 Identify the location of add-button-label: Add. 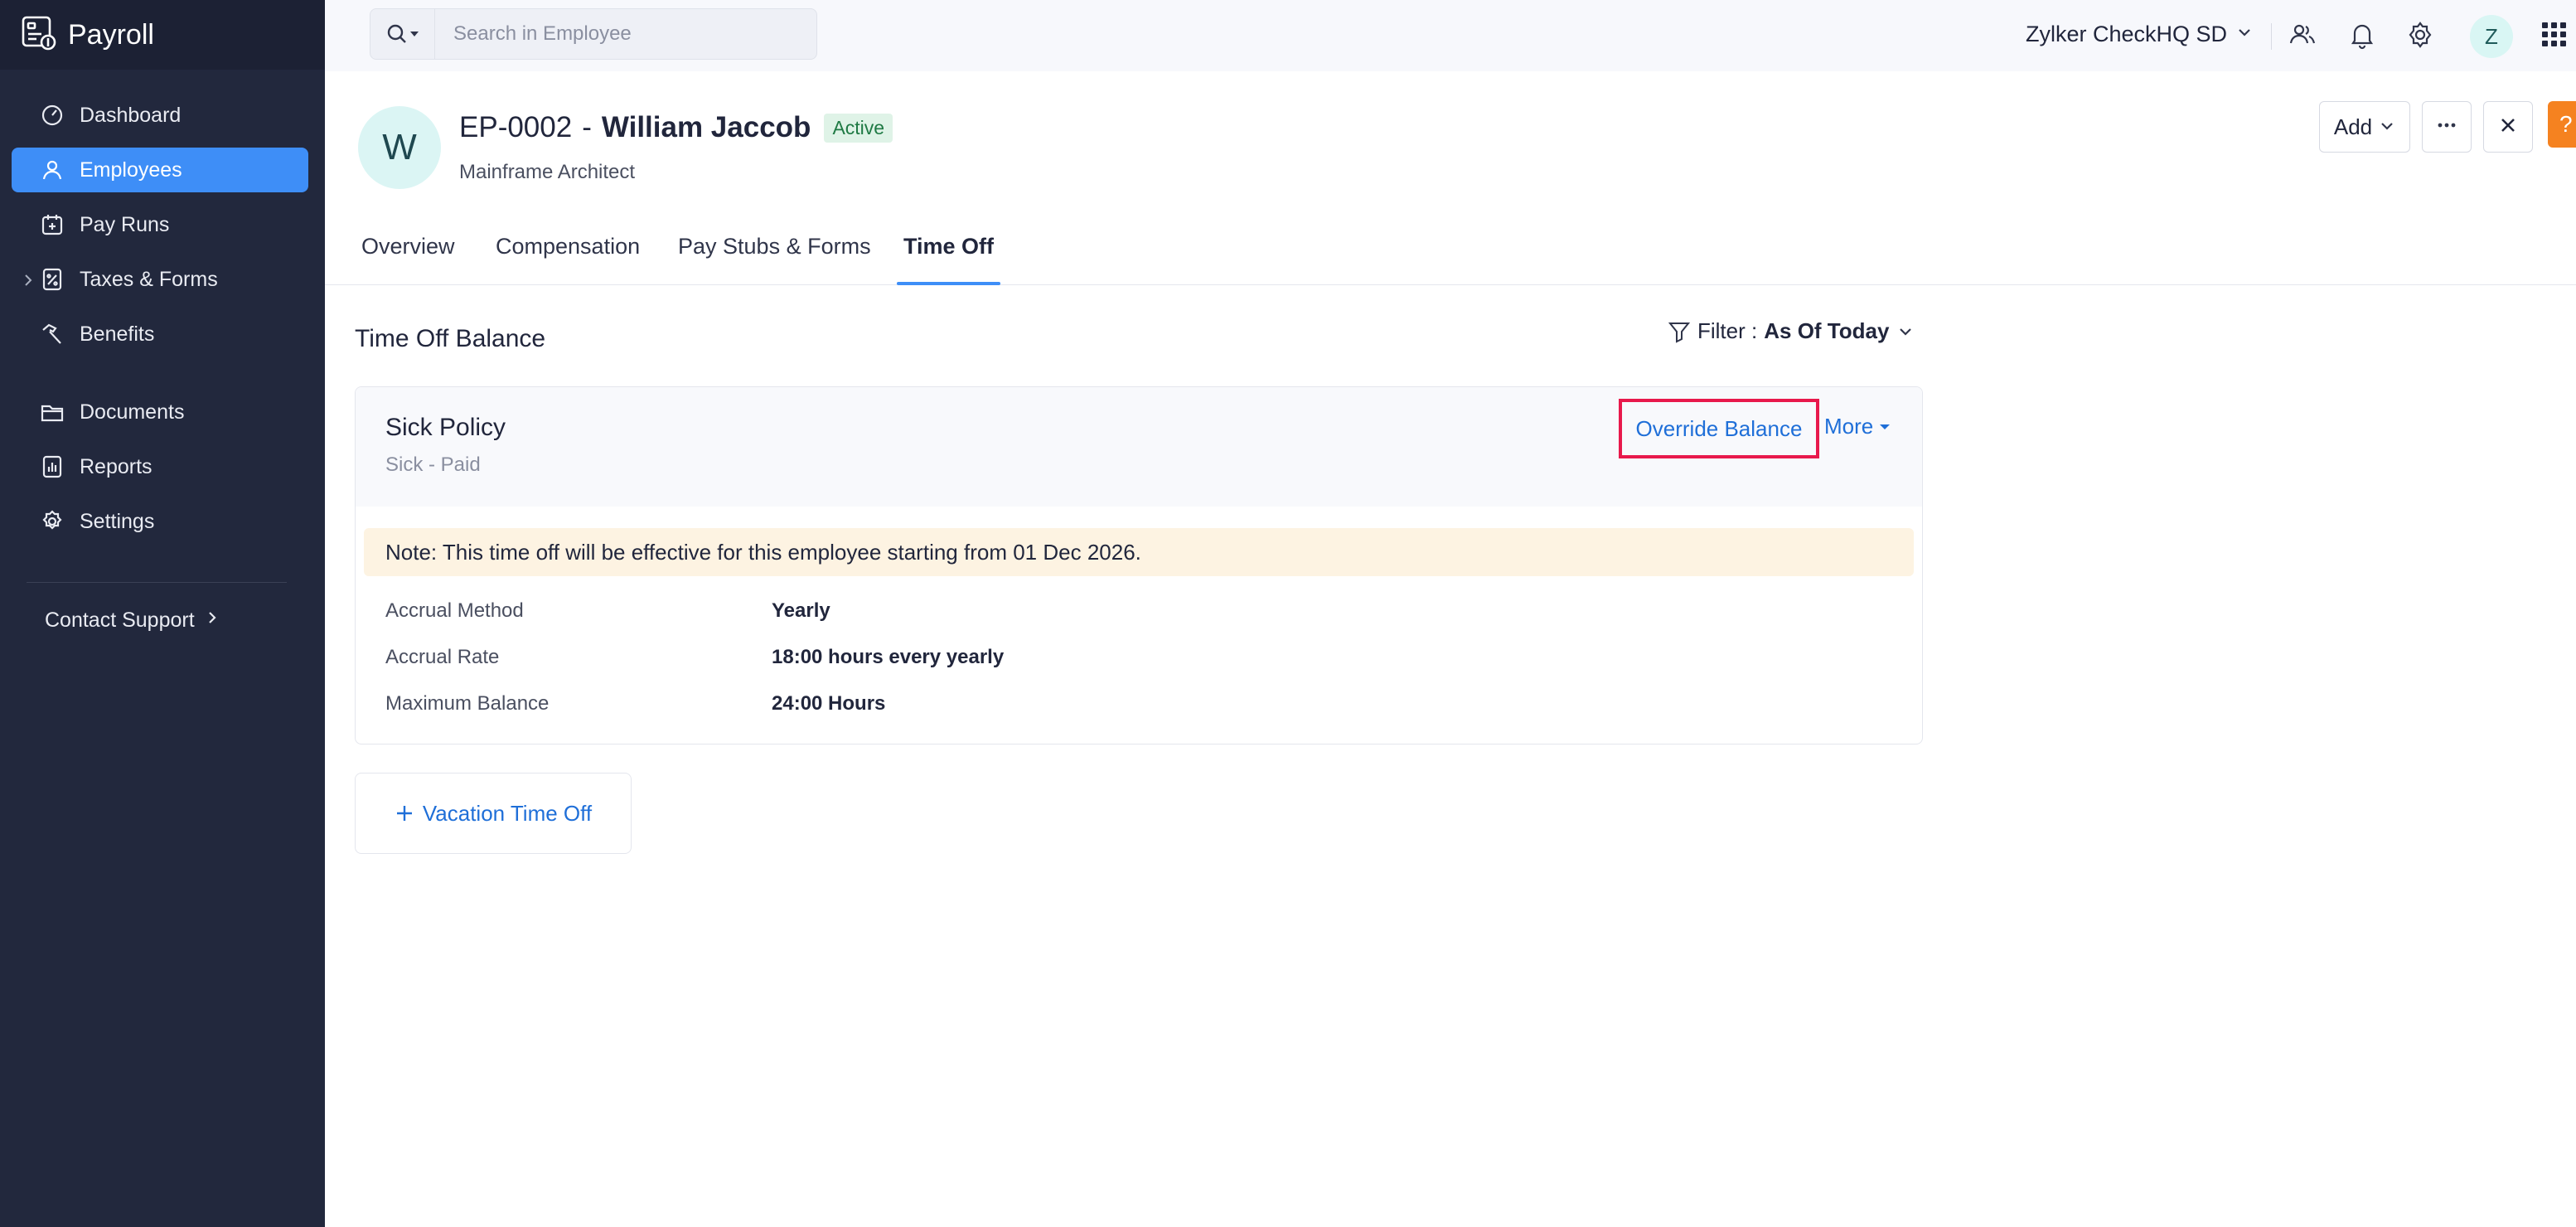
(2353, 126).